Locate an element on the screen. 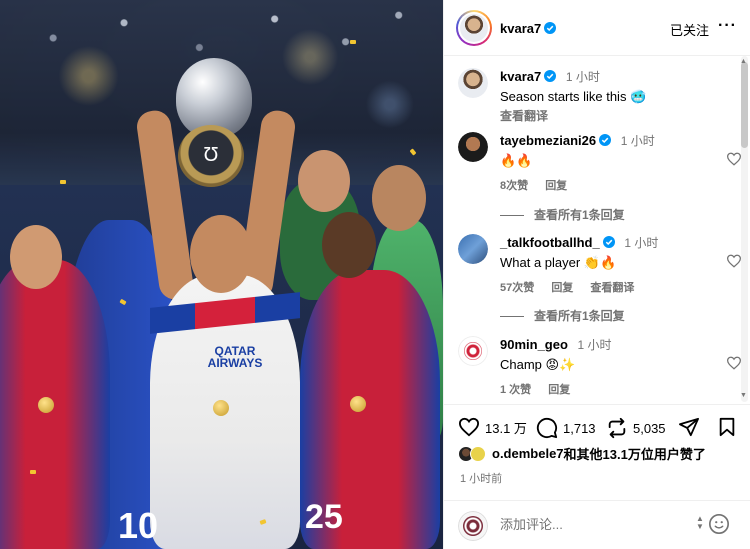 The image size is (750, 549). caption-translate-link: 查看翻译 is located at coordinates (606, 115).